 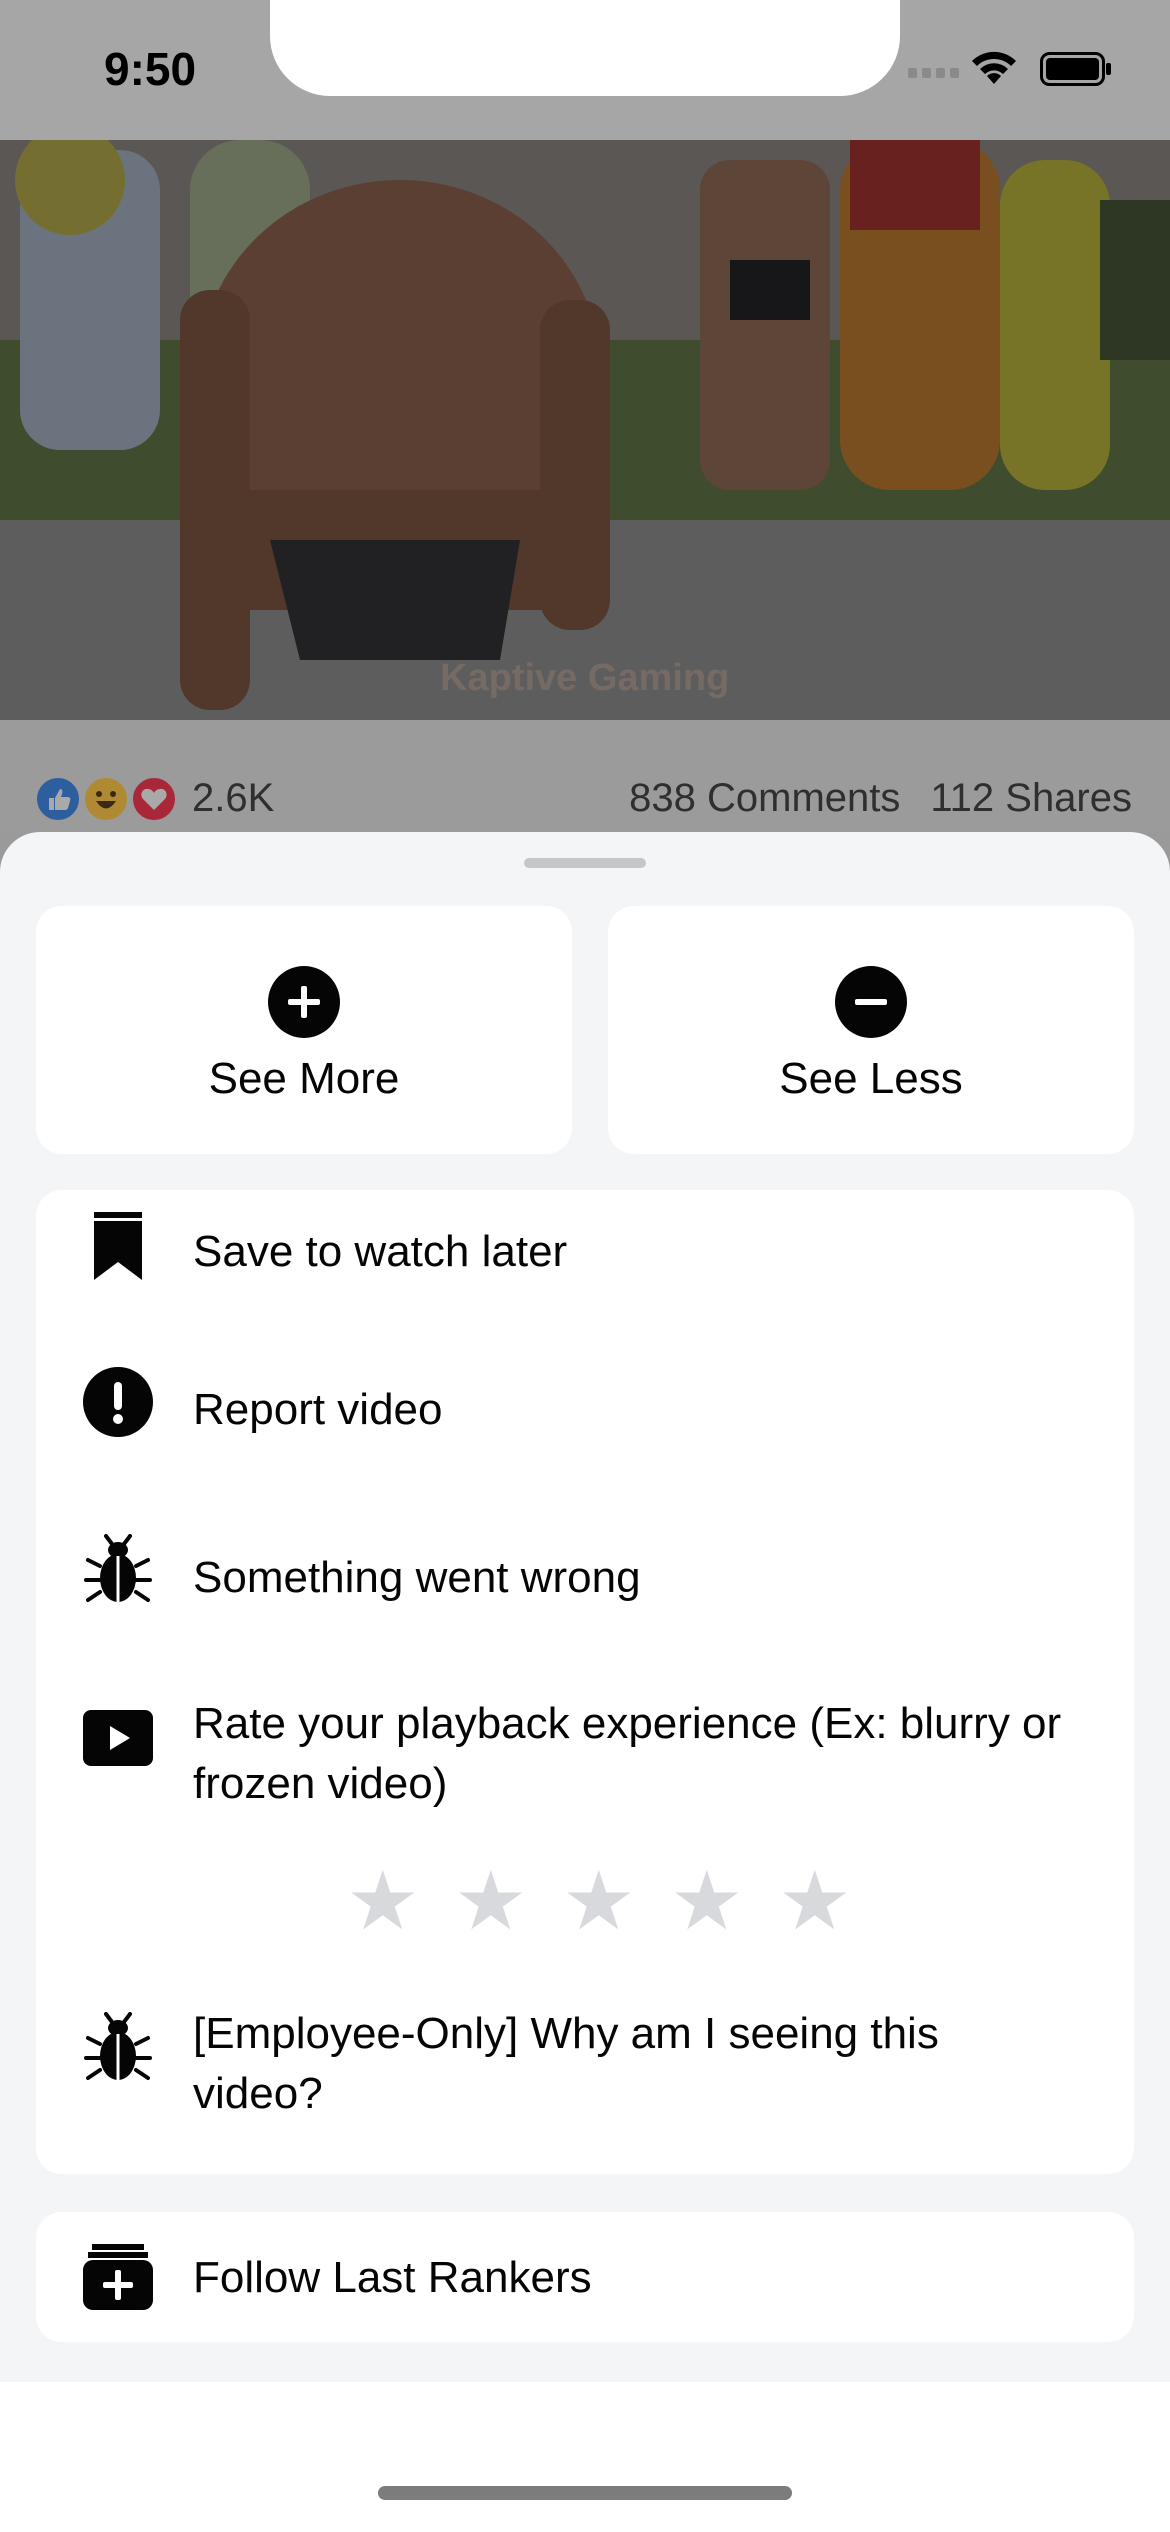 What do you see at coordinates (383, 1902) in the screenshot?
I see `star-1-icon: ★` at bounding box center [383, 1902].